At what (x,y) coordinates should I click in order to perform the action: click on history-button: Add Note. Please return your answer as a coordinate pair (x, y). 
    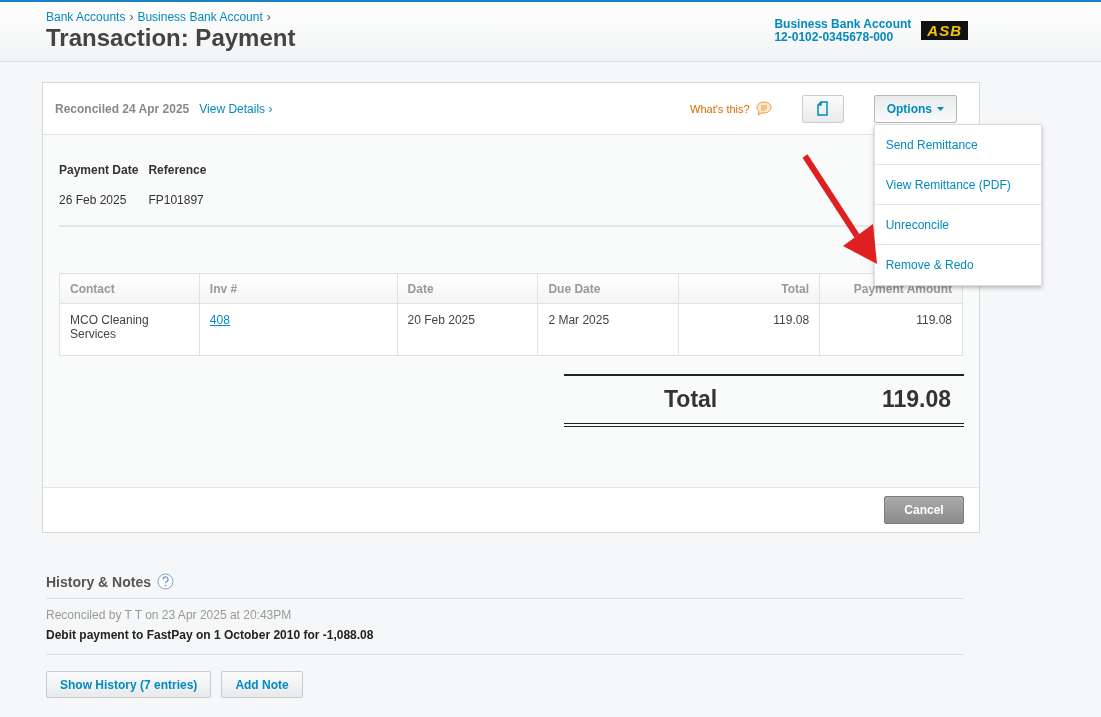
    Looking at the image, I should click on (262, 684).